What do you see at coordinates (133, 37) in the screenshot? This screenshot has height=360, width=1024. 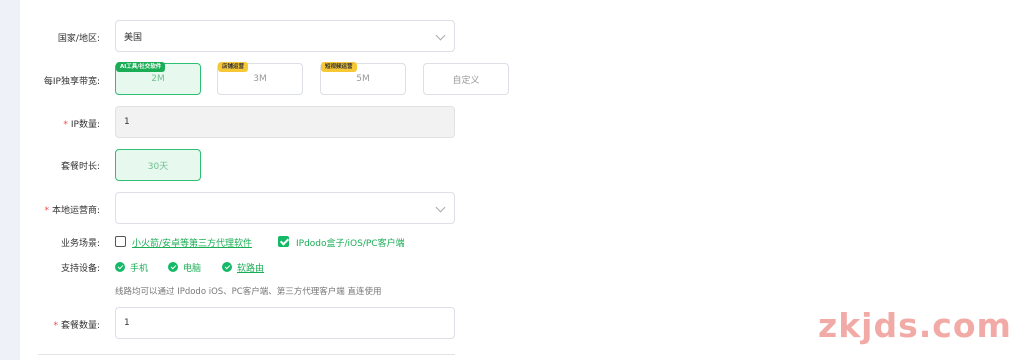 I see `country-value: 美国` at bounding box center [133, 37].